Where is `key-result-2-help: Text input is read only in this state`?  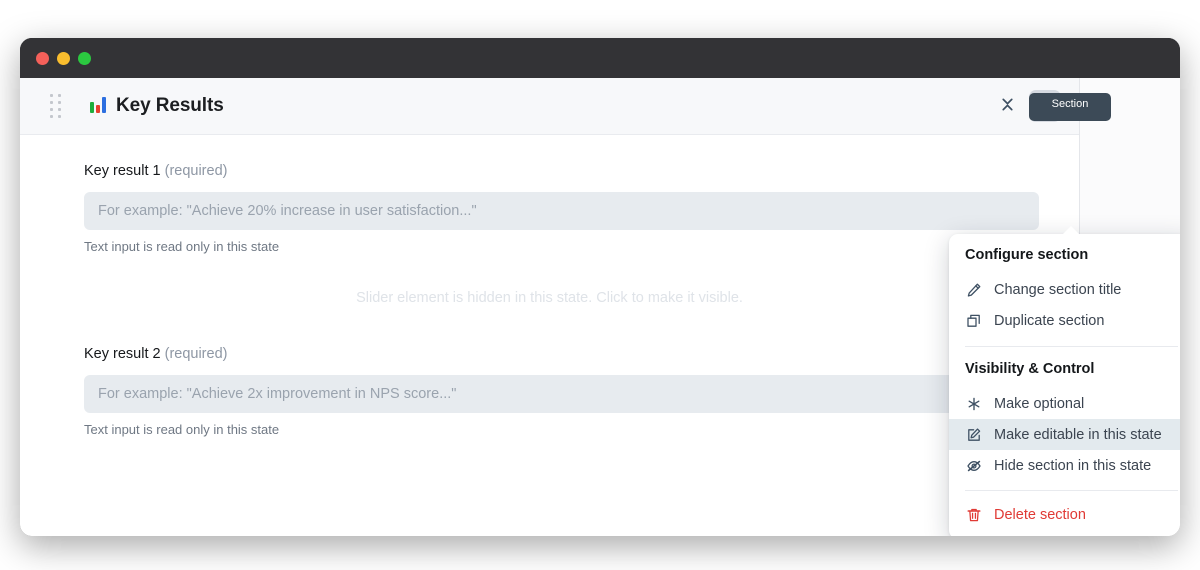 key-result-2-help: Text input is read only in this state is located at coordinates (182, 429).